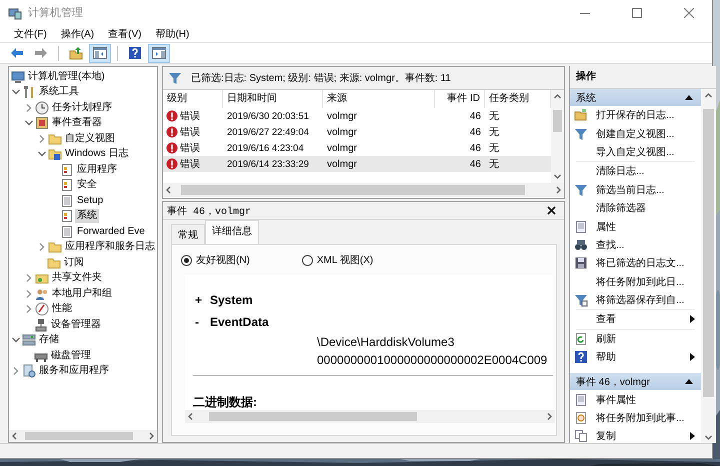 The image size is (720, 466). Describe the element at coordinates (202, 322) in the screenshot. I see `expand-toggle: -` at that location.